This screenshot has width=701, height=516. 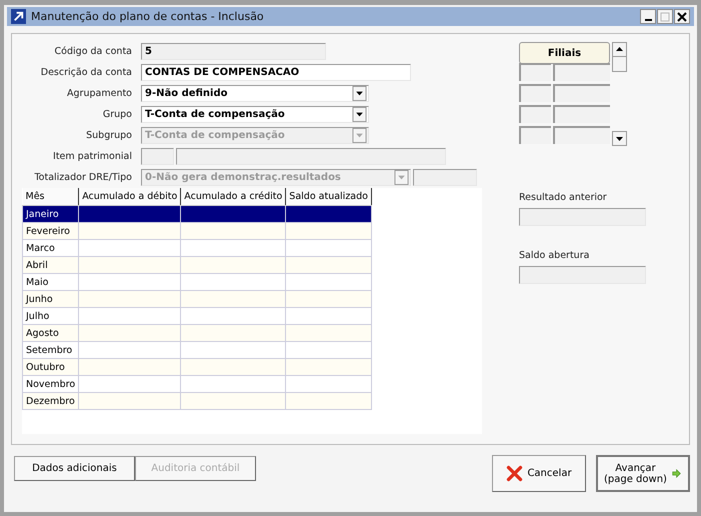 I want to click on close-button, so click(x=682, y=16).